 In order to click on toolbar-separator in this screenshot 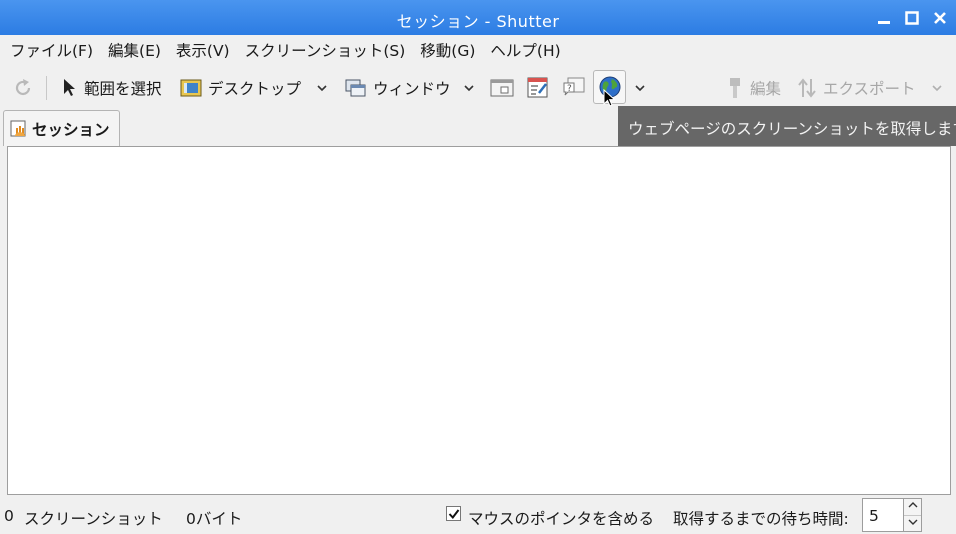, I will do `click(46, 88)`.